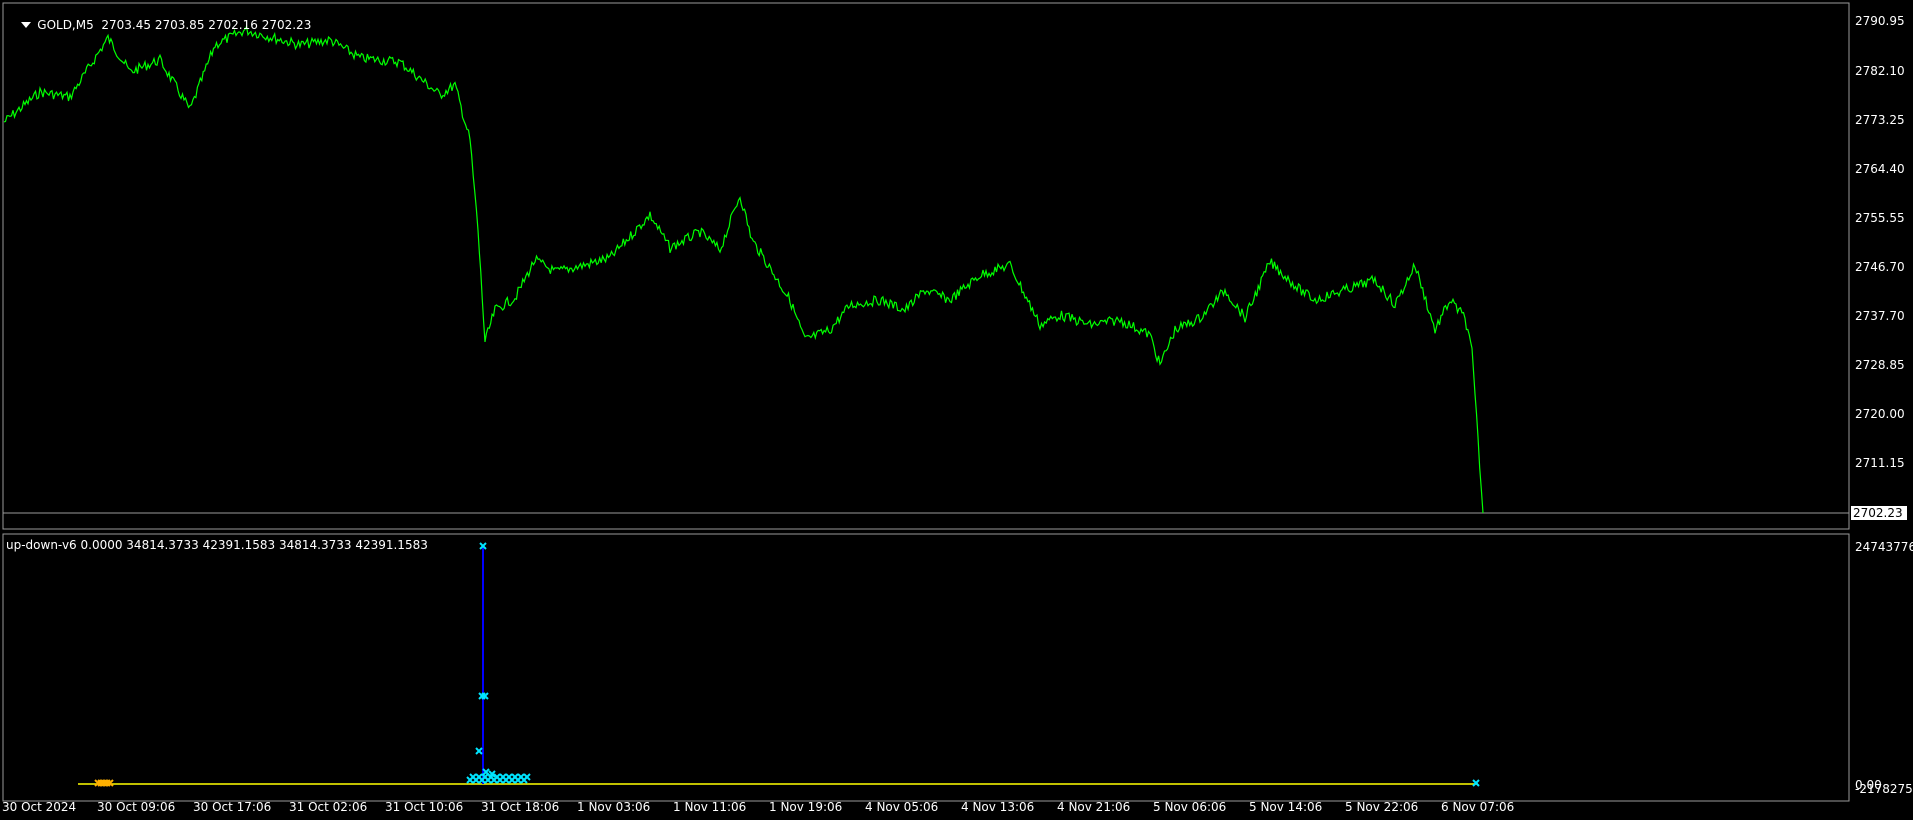 The image size is (1913, 820). Describe the element at coordinates (1880, 316) in the screenshot. I see `price-tick: 2737.70` at that location.